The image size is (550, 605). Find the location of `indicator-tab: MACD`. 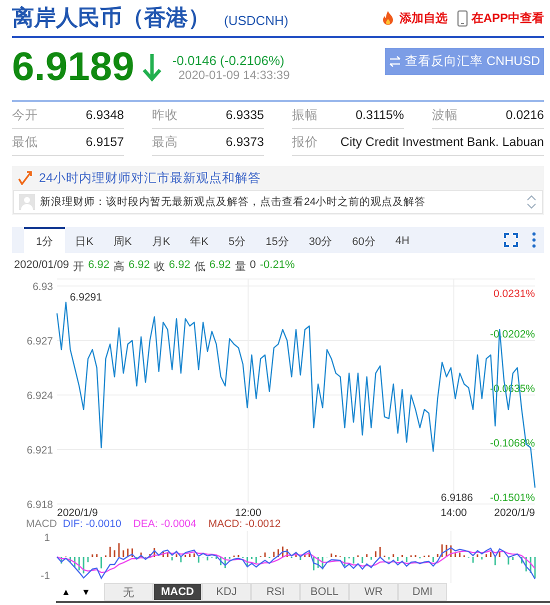

indicator-tab: MACD is located at coordinates (177, 592).